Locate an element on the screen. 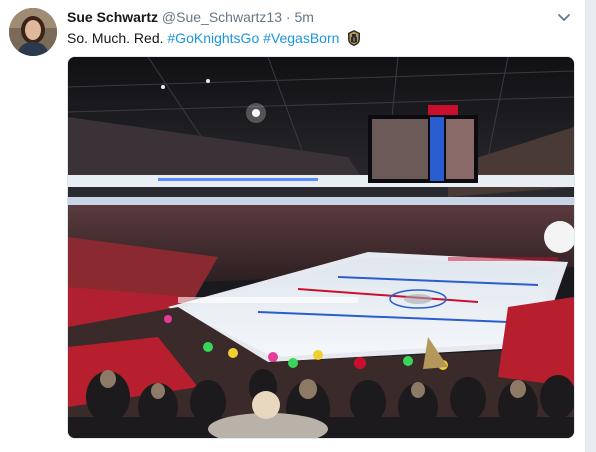 This screenshot has height=452, width=596. author-name: Sue Schwartz is located at coordinates (112, 17).